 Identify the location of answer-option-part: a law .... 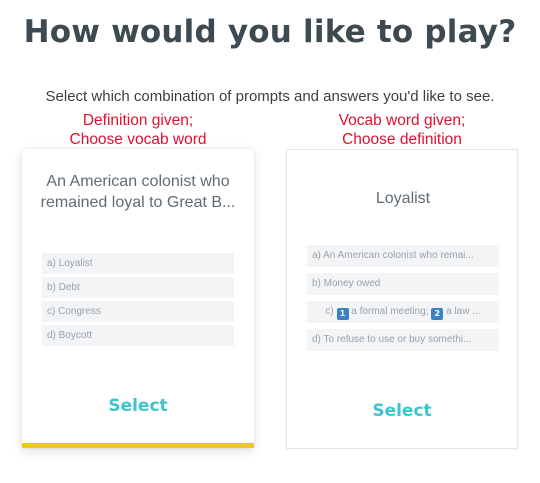
(463, 311).